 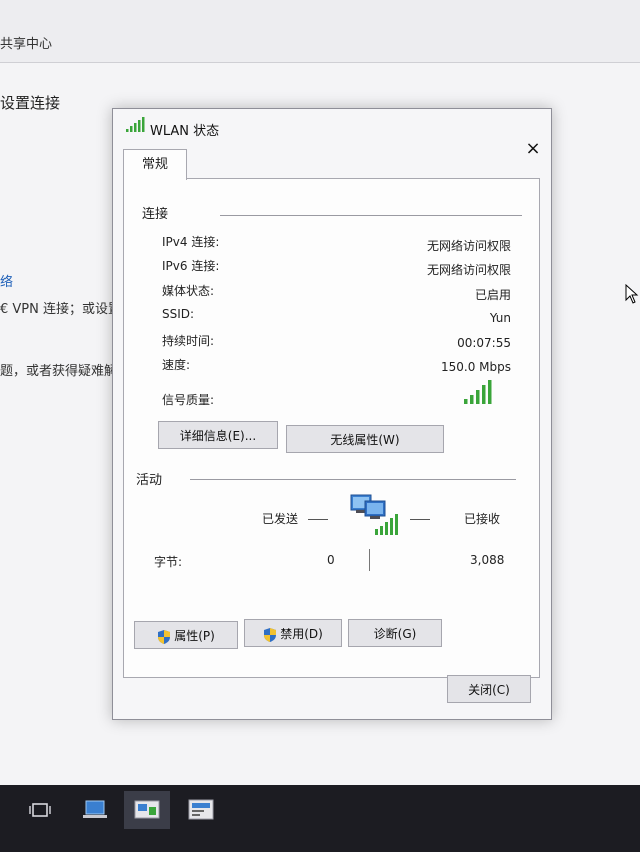 What do you see at coordinates (194, 636) in the screenshot?
I see `properties-button-label: 属性(P)` at bounding box center [194, 636].